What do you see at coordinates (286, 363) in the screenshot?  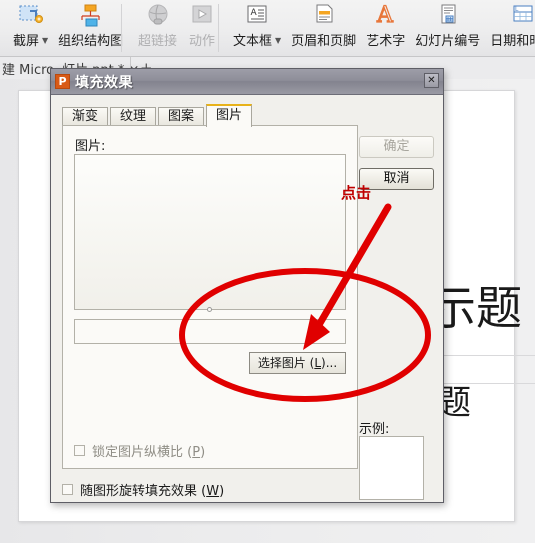 I see `select-picture-prefix: 选择图片 (` at bounding box center [286, 363].